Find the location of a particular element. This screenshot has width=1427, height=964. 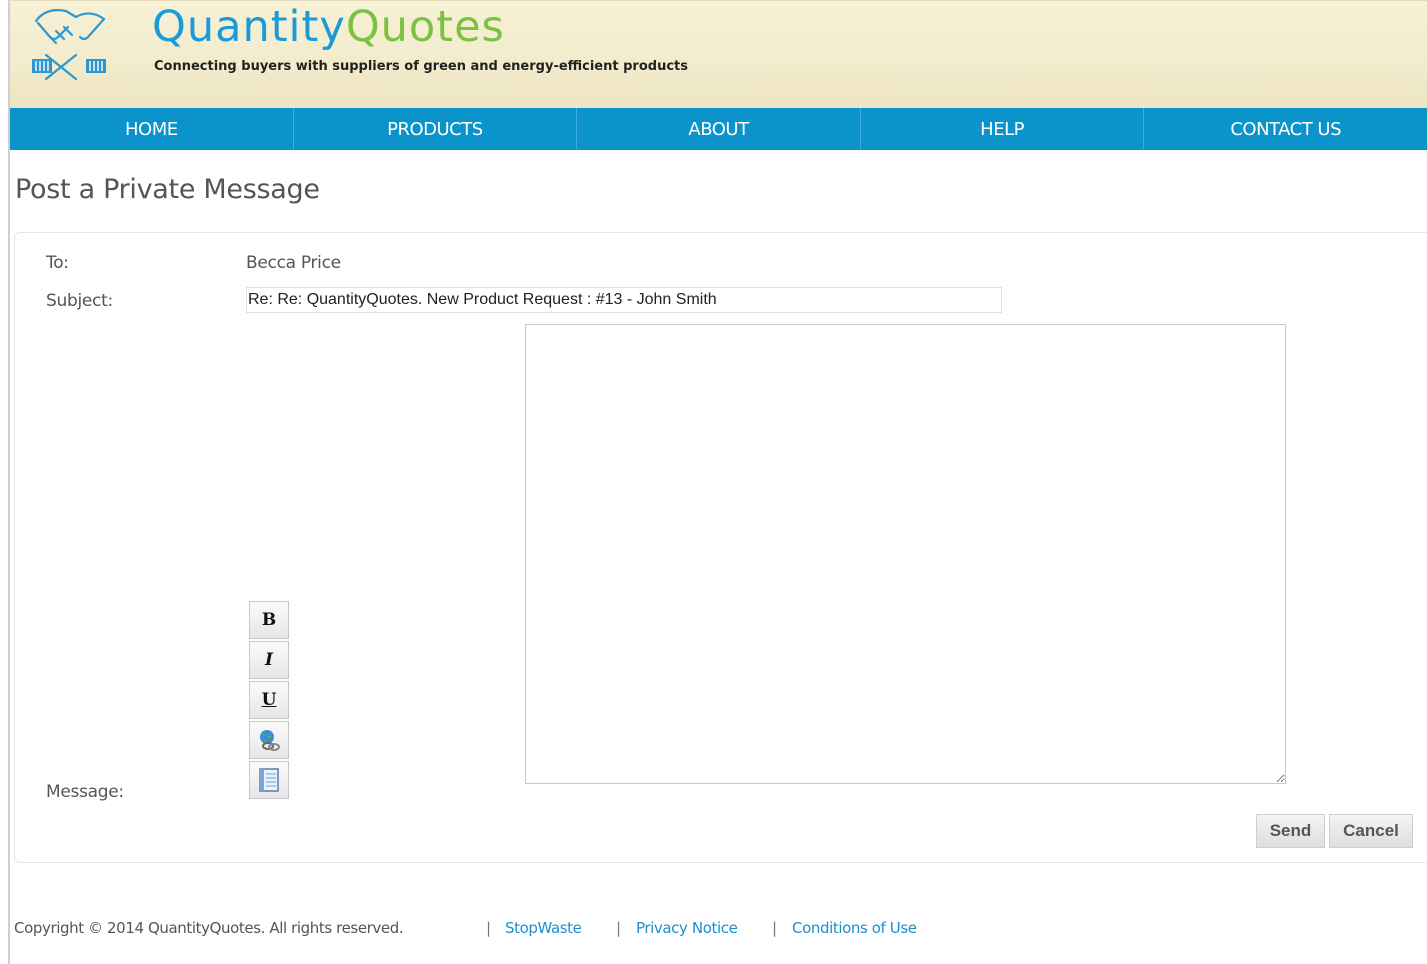

subject-label: Subject: is located at coordinates (79, 301).